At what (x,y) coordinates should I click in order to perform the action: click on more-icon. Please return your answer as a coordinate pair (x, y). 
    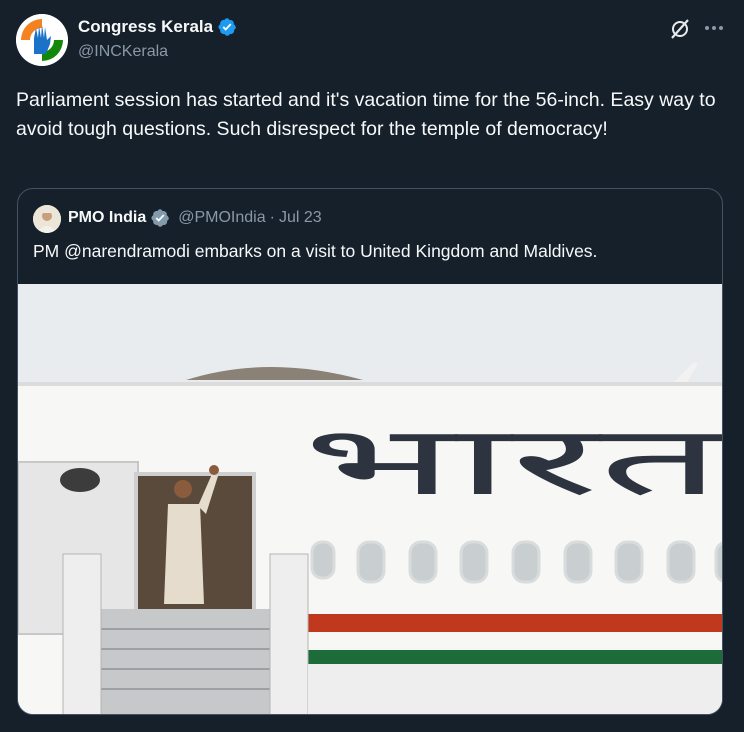
    Looking at the image, I should click on (714, 28).